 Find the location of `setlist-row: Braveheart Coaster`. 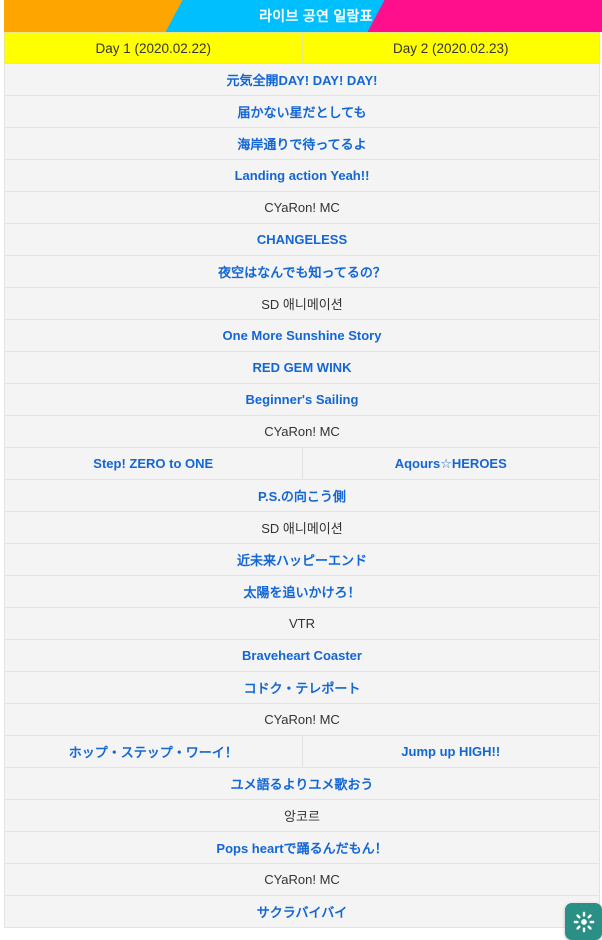

setlist-row: Braveheart Coaster is located at coordinates (302, 655).